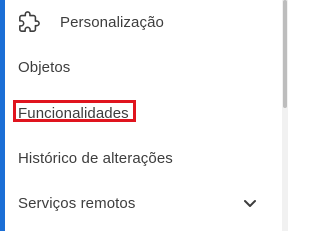 This screenshot has width=320, height=240. I want to click on menu-item-label: Serviços remotos, so click(77, 203).